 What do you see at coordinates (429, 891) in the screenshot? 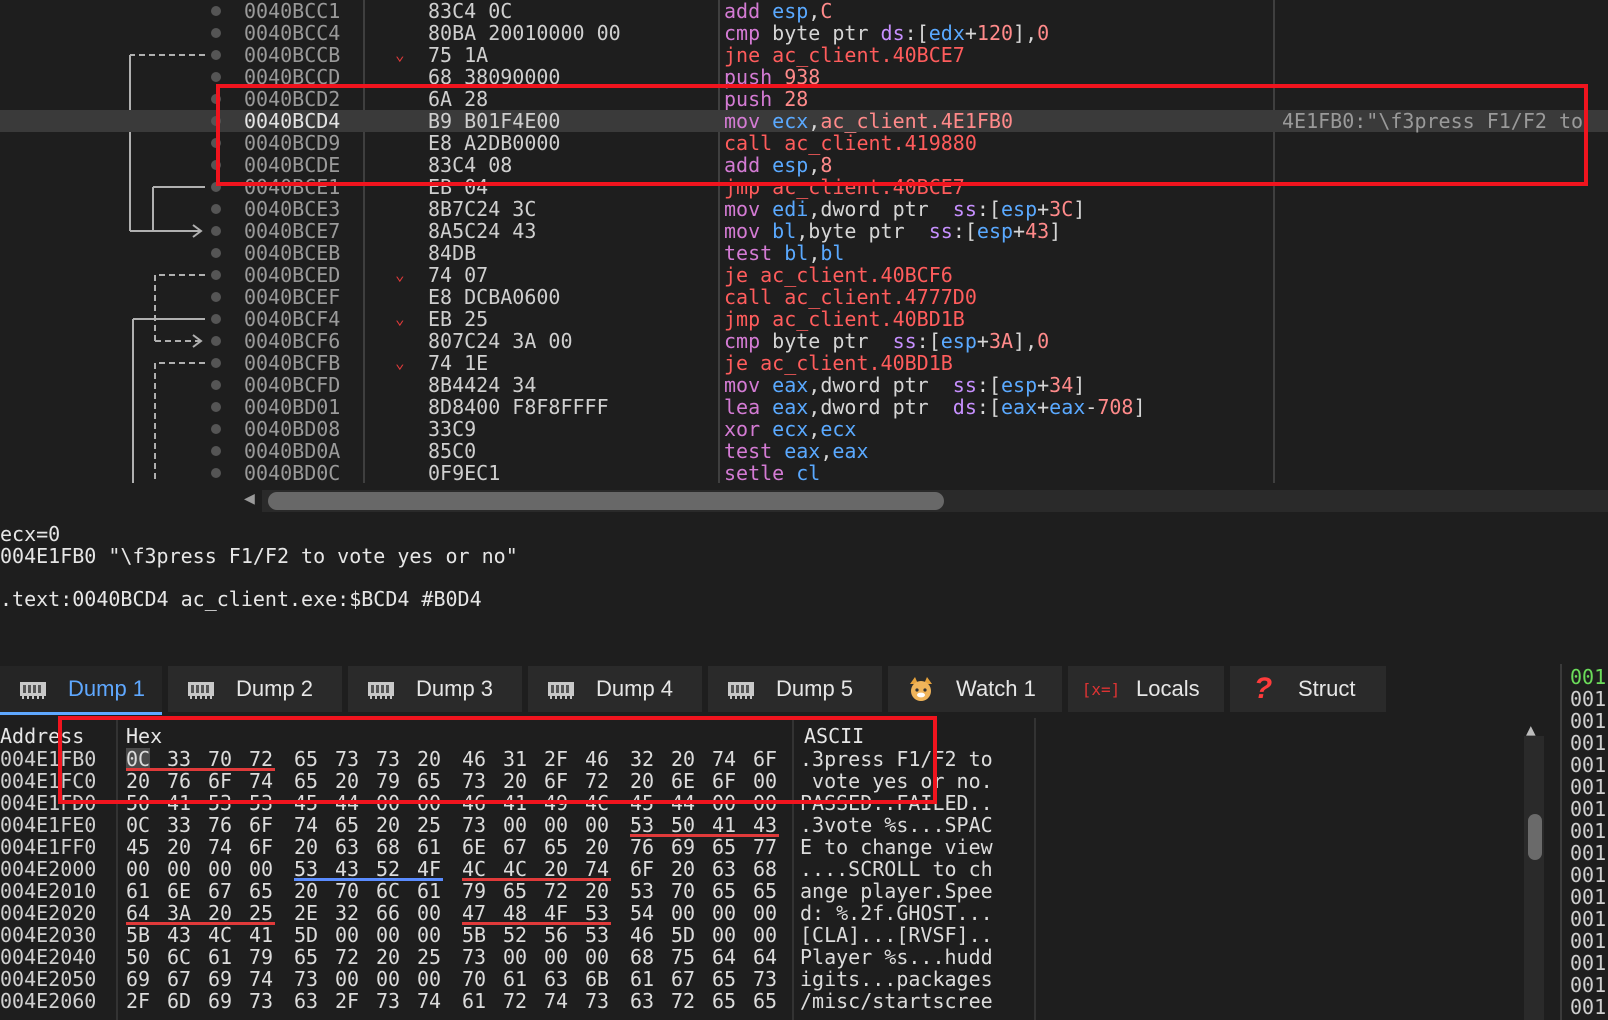
I see `hex-byte: 61` at bounding box center [429, 891].